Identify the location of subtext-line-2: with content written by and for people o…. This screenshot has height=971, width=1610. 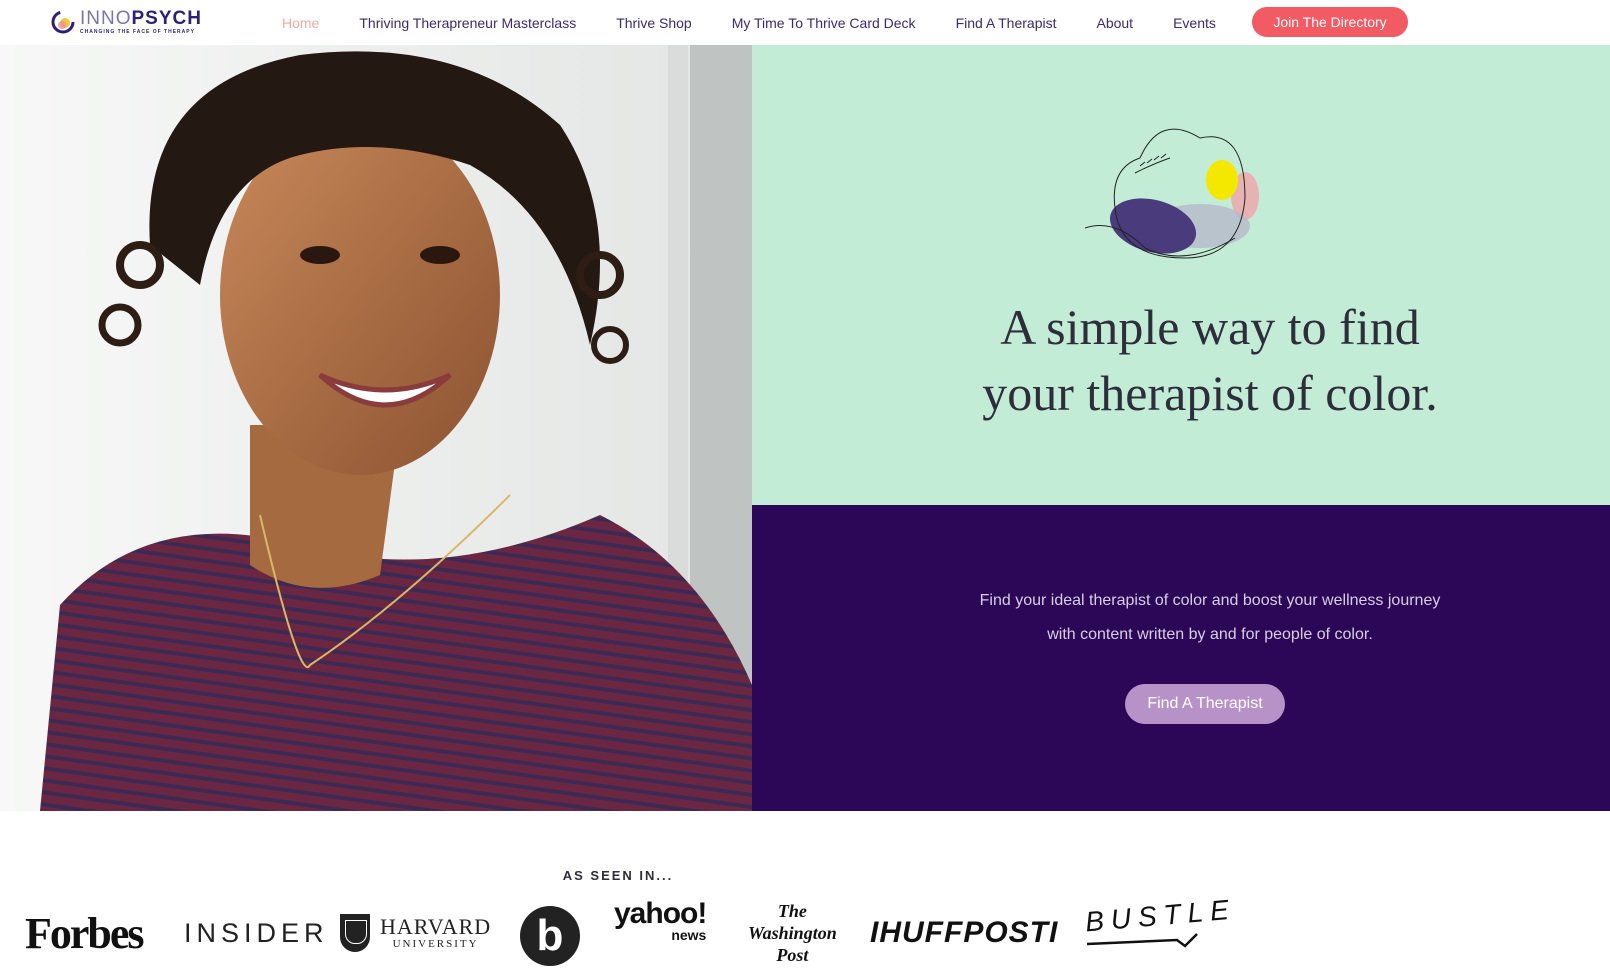
(1210, 634).